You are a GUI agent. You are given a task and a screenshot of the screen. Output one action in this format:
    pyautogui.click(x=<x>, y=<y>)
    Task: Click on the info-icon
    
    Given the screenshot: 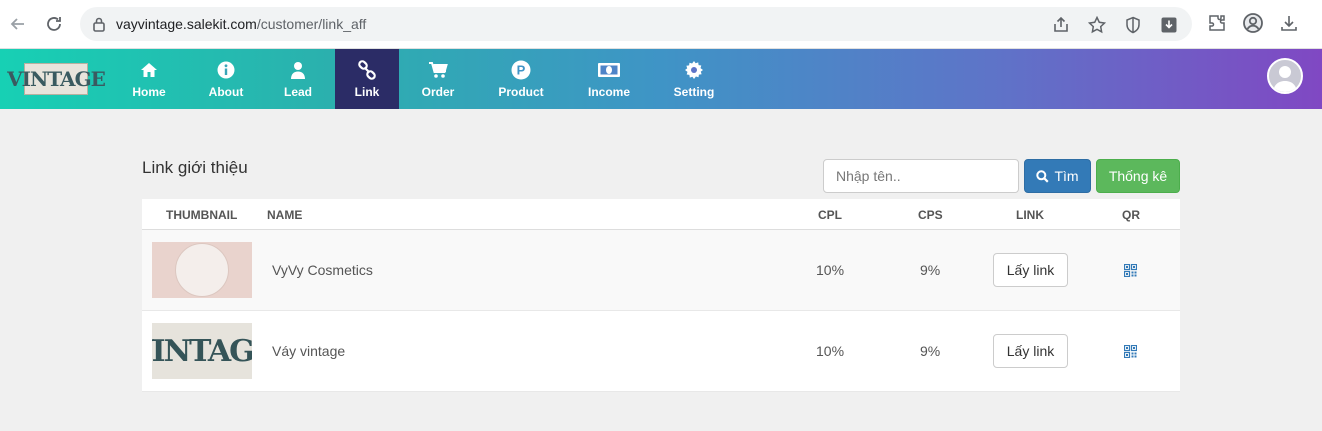 What is the action you would take?
    pyautogui.click(x=226, y=70)
    